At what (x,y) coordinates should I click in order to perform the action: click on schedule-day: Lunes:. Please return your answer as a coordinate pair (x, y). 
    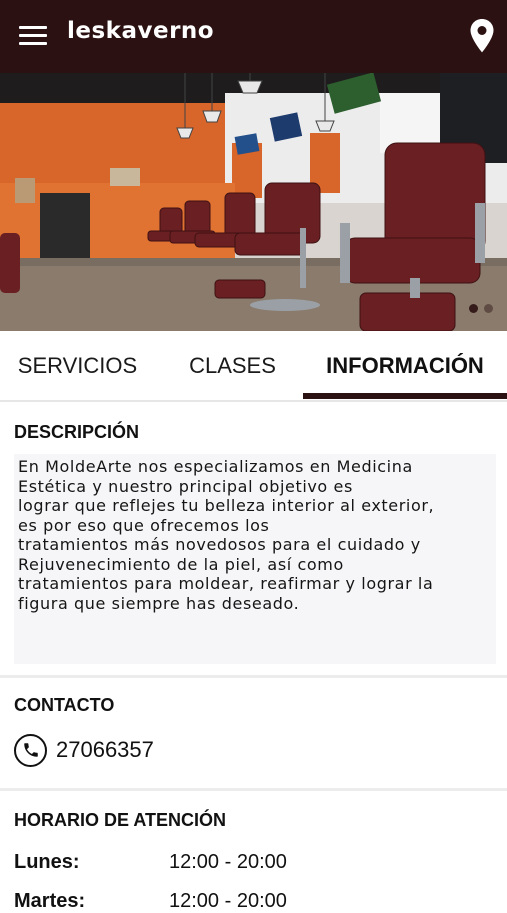
    Looking at the image, I should click on (47, 862).